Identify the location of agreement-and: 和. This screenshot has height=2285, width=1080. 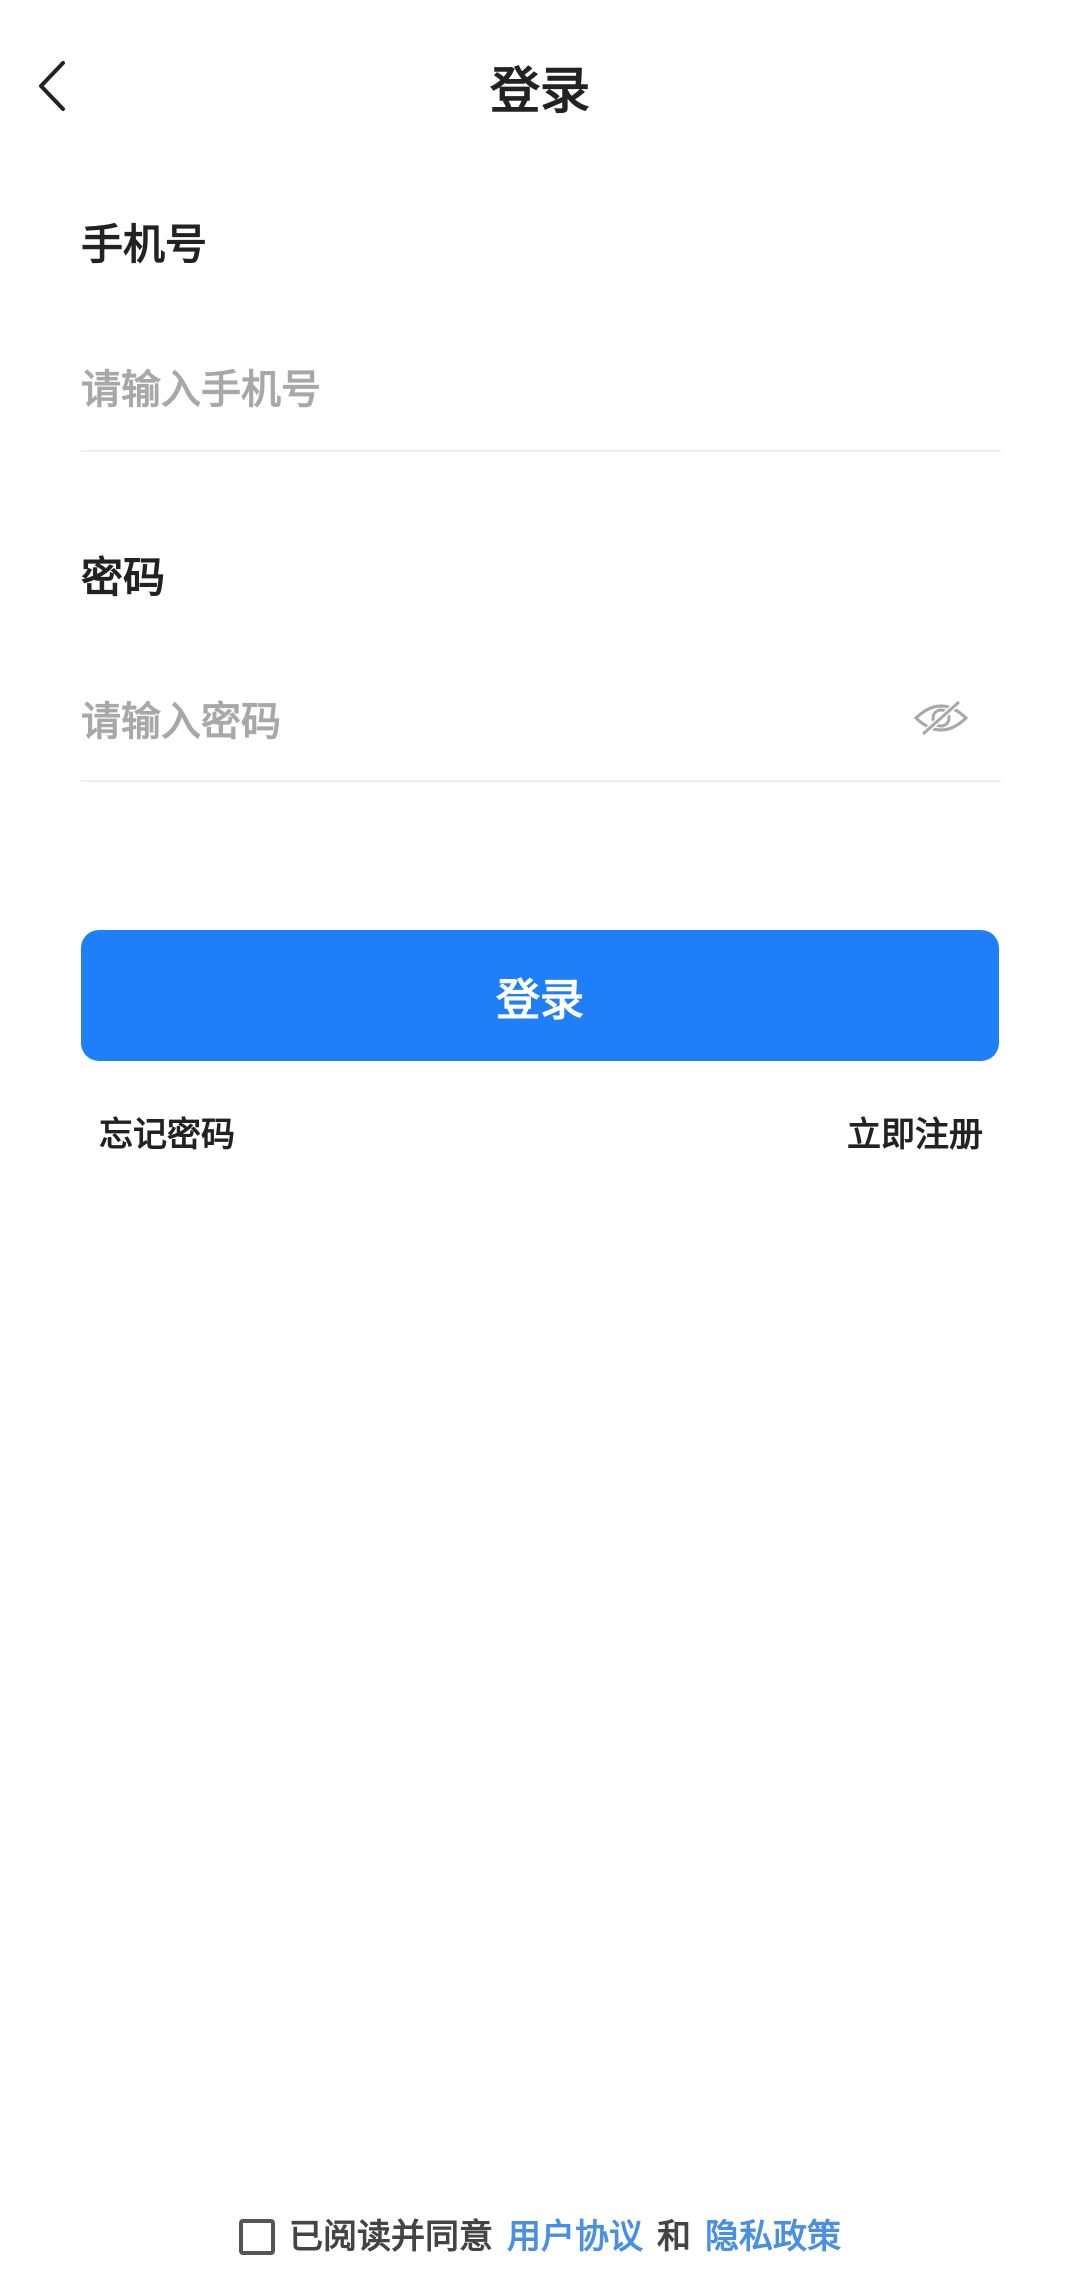
(674, 2237).